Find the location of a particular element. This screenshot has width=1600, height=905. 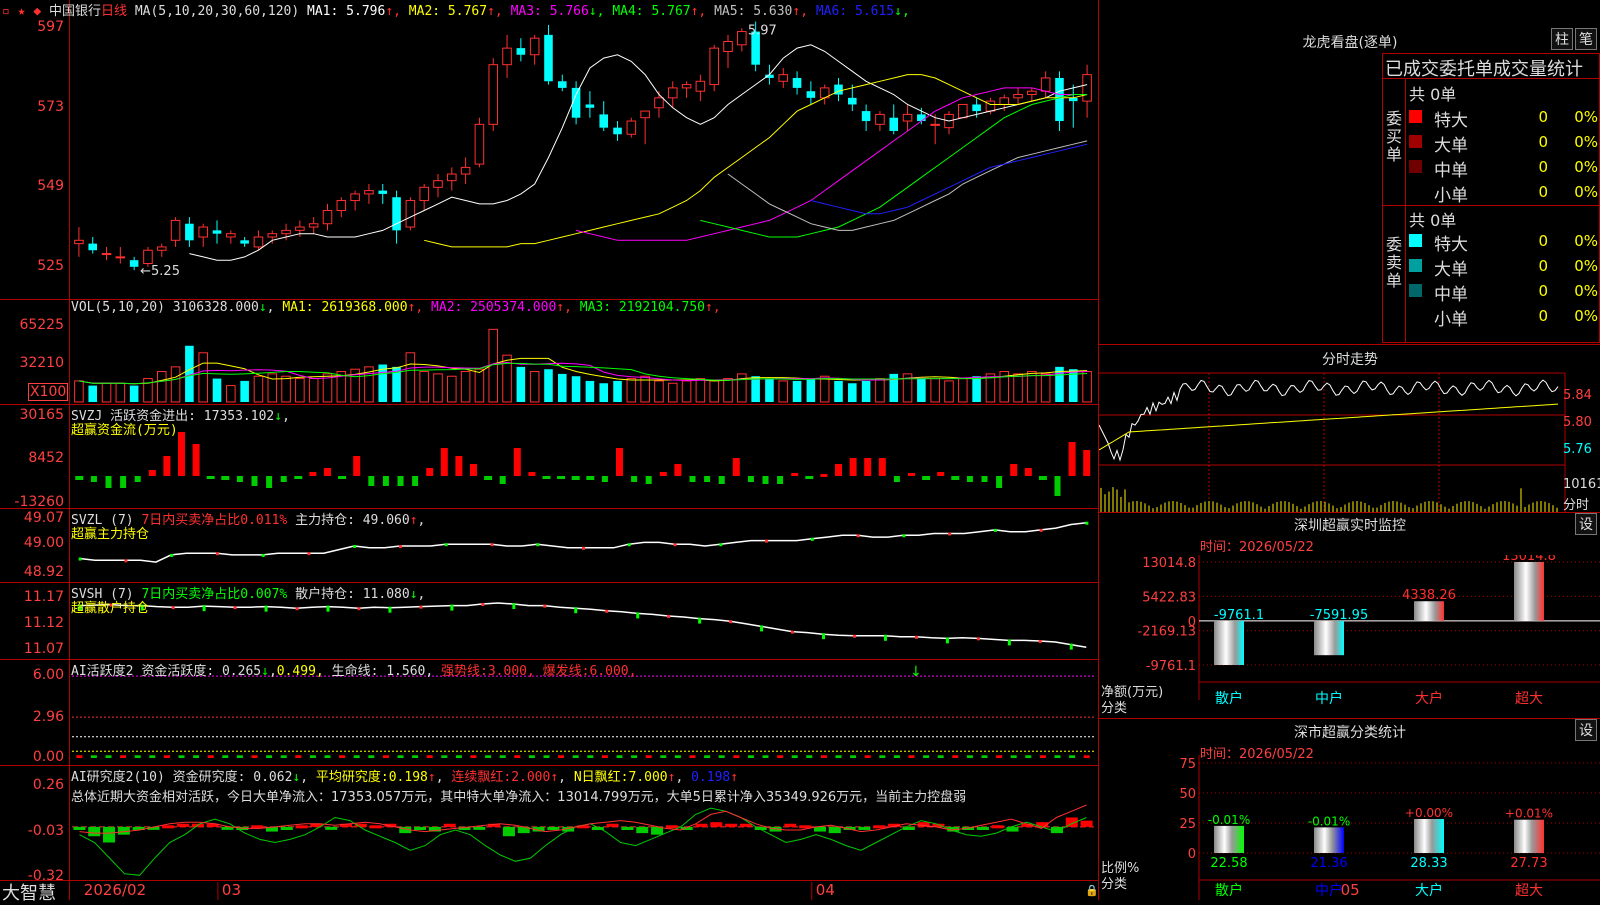

vol-ma-arrow-1: ↑, is located at coordinates (419, 307).